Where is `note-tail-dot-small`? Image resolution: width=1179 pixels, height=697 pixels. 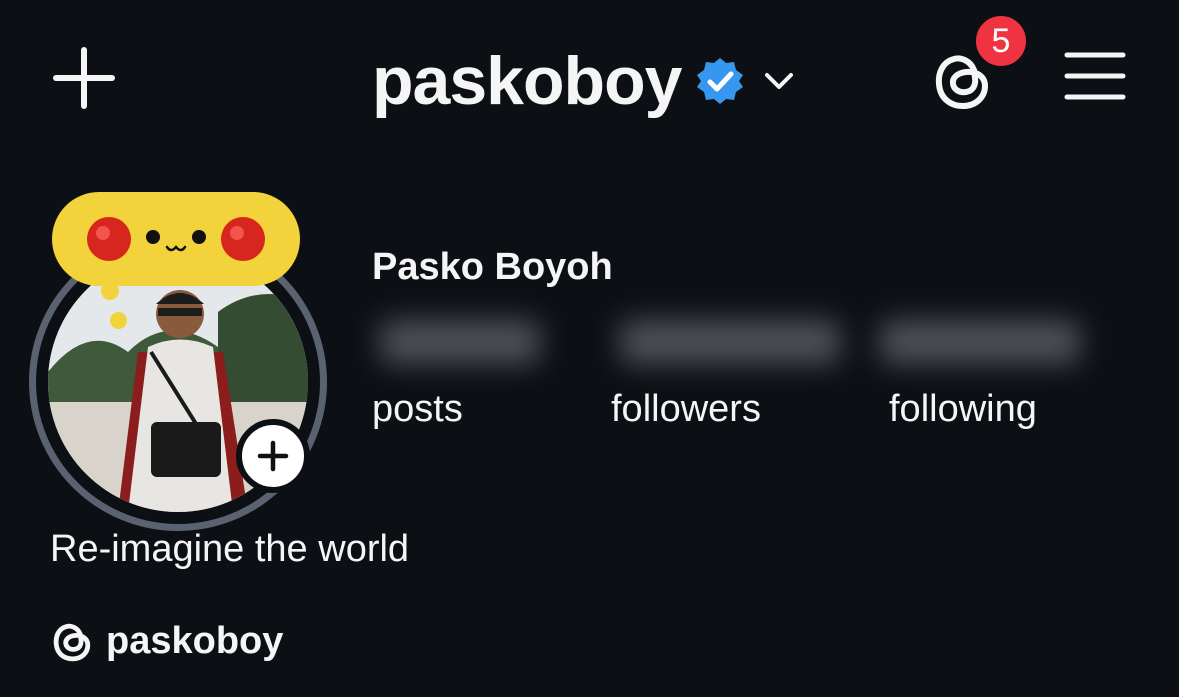 note-tail-dot-small is located at coordinates (118, 320).